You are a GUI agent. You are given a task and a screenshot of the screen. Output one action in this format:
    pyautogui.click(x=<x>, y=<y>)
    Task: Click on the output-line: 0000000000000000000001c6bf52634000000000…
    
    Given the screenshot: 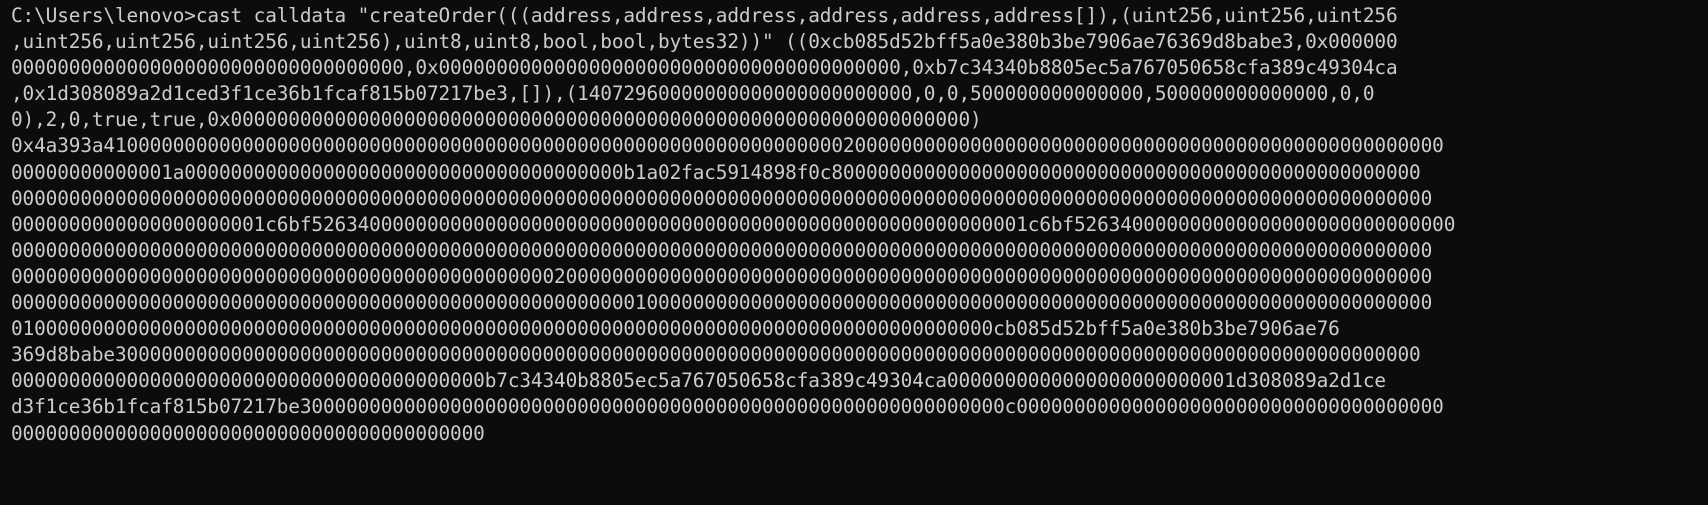 What is the action you would take?
    pyautogui.click(x=733, y=224)
    